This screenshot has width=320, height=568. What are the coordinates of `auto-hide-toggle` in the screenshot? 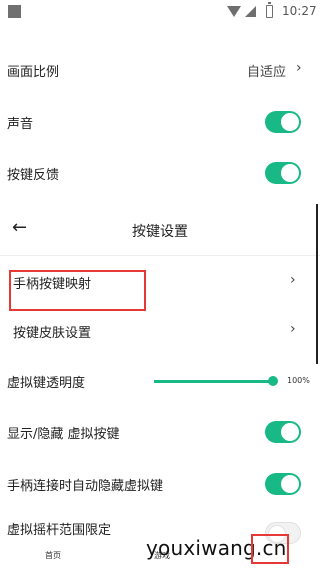 It's located at (283, 484).